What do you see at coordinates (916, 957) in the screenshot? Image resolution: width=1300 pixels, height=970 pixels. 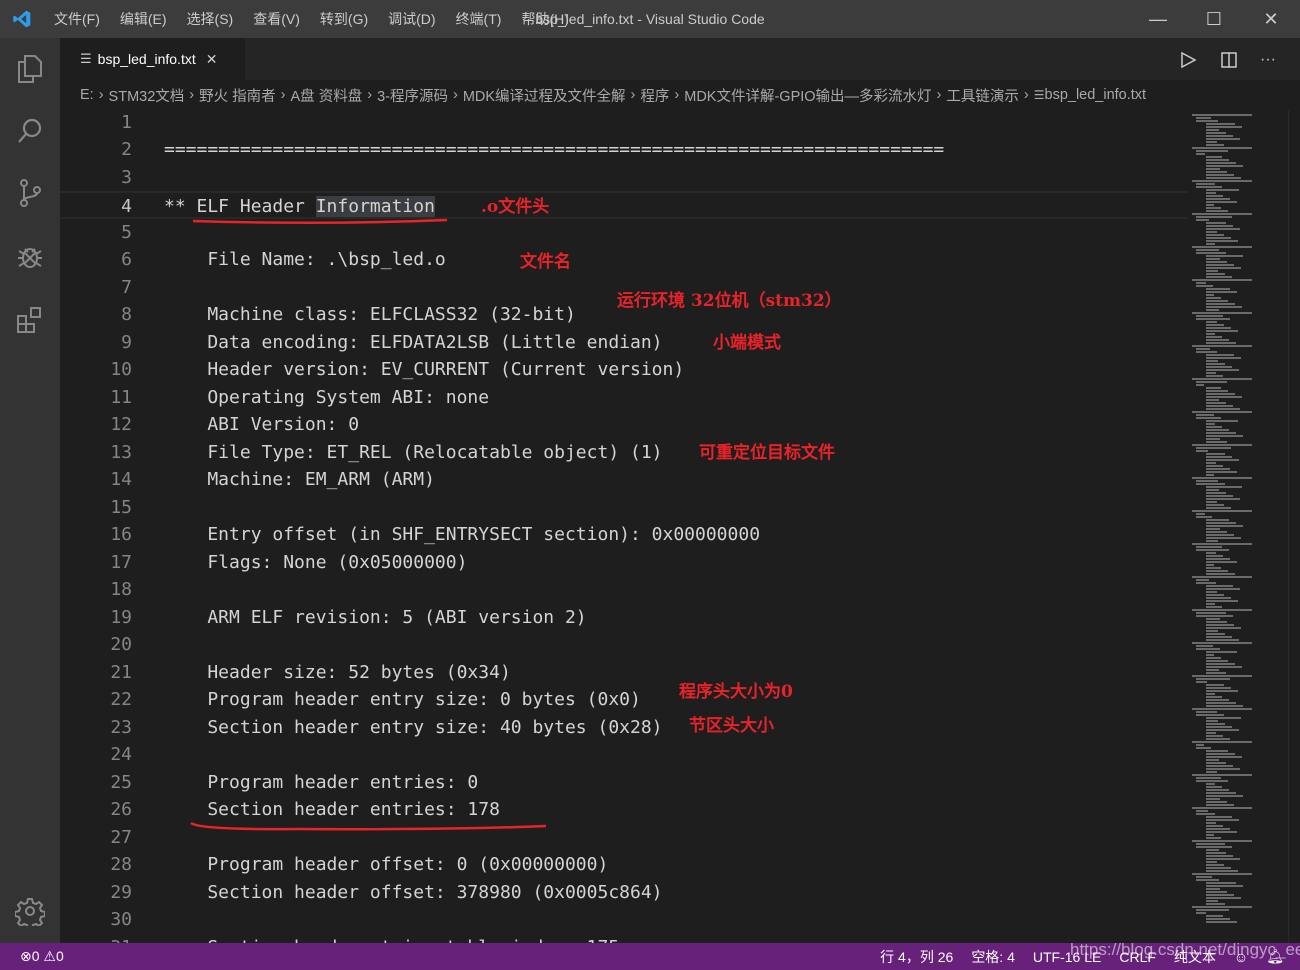 I see `cursor-position: 行 4，列 26` at bounding box center [916, 957].